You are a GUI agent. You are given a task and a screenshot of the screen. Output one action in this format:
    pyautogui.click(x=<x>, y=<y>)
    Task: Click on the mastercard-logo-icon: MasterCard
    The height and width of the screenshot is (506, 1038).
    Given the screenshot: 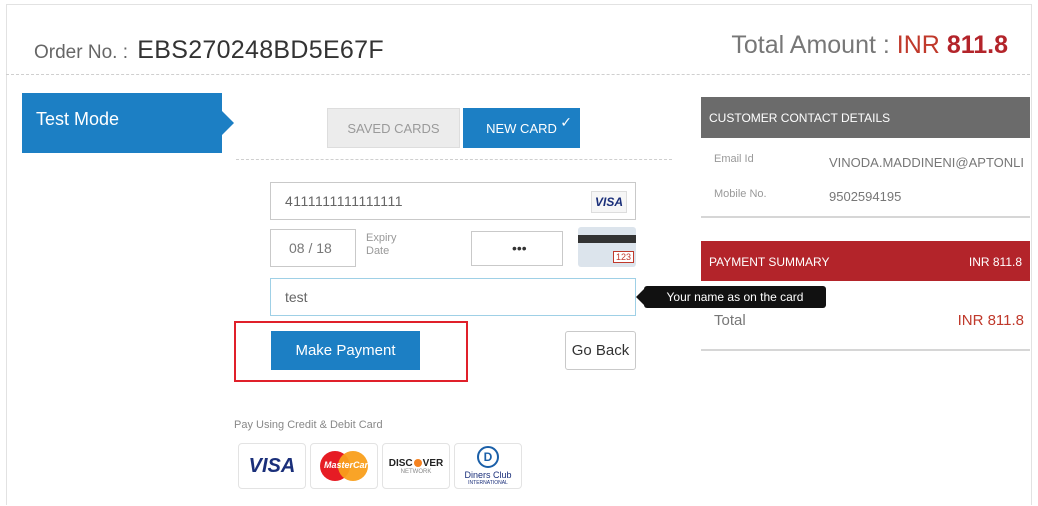 What is the action you would take?
    pyautogui.click(x=344, y=466)
    